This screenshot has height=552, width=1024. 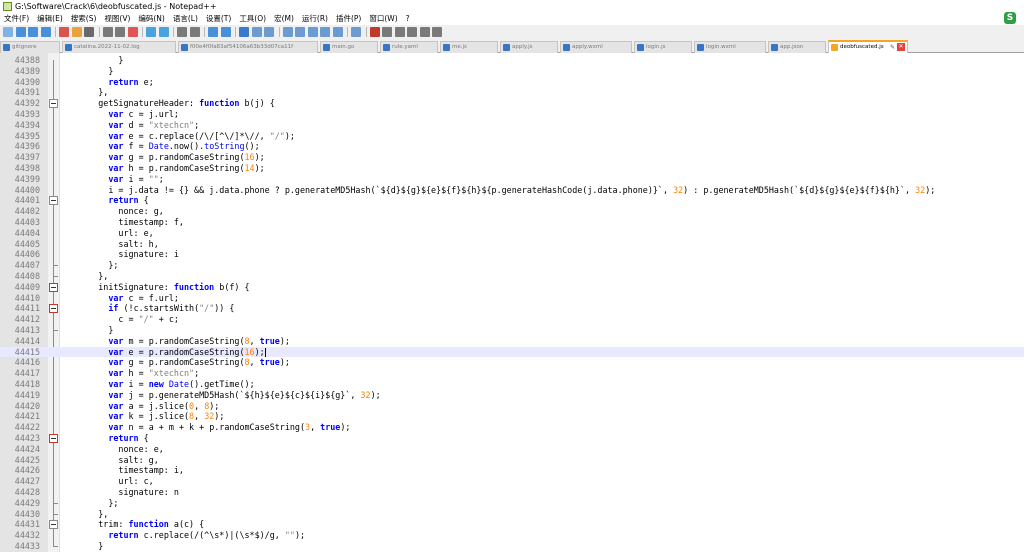 I want to click on code-line: 44412 c = "/" + c;, so click(x=512, y=319).